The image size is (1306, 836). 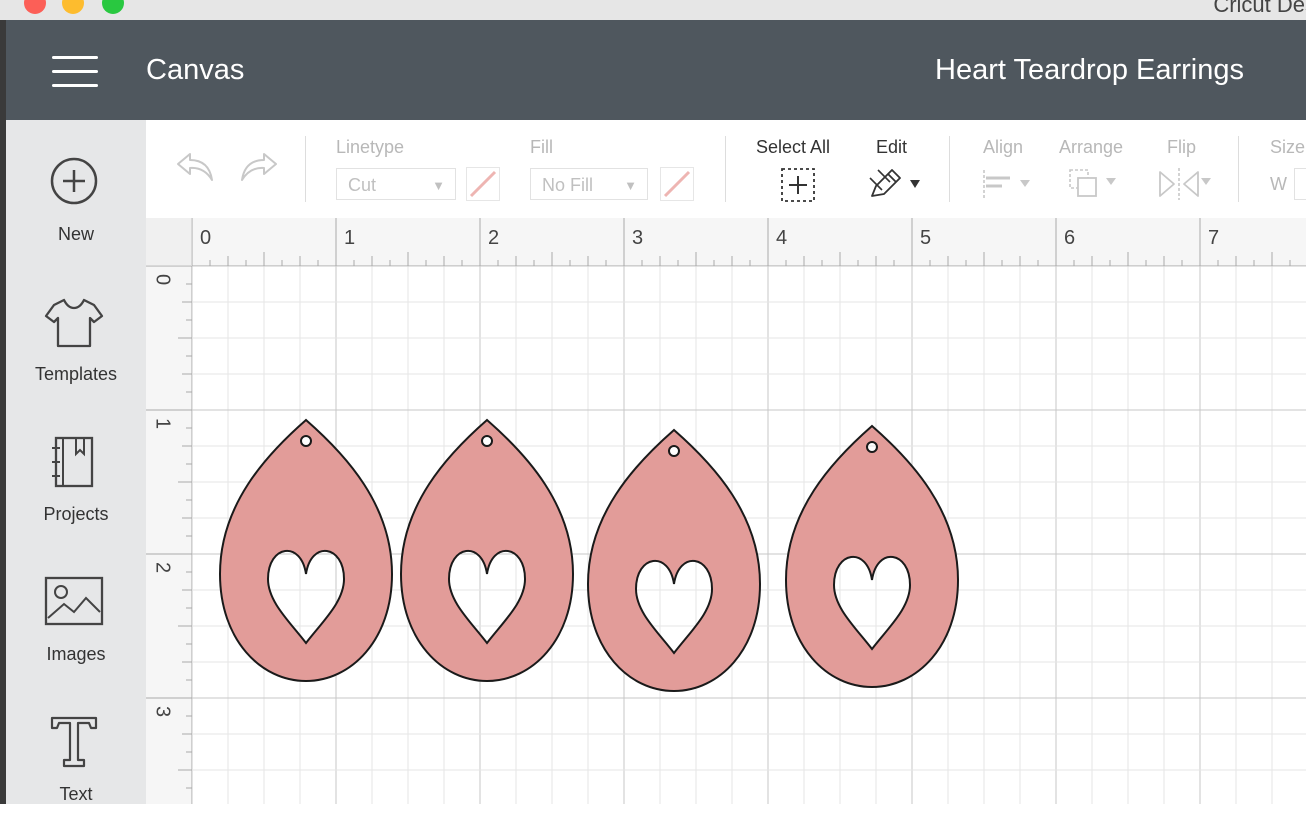 I want to click on fill-label: Fill, so click(x=541, y=147).